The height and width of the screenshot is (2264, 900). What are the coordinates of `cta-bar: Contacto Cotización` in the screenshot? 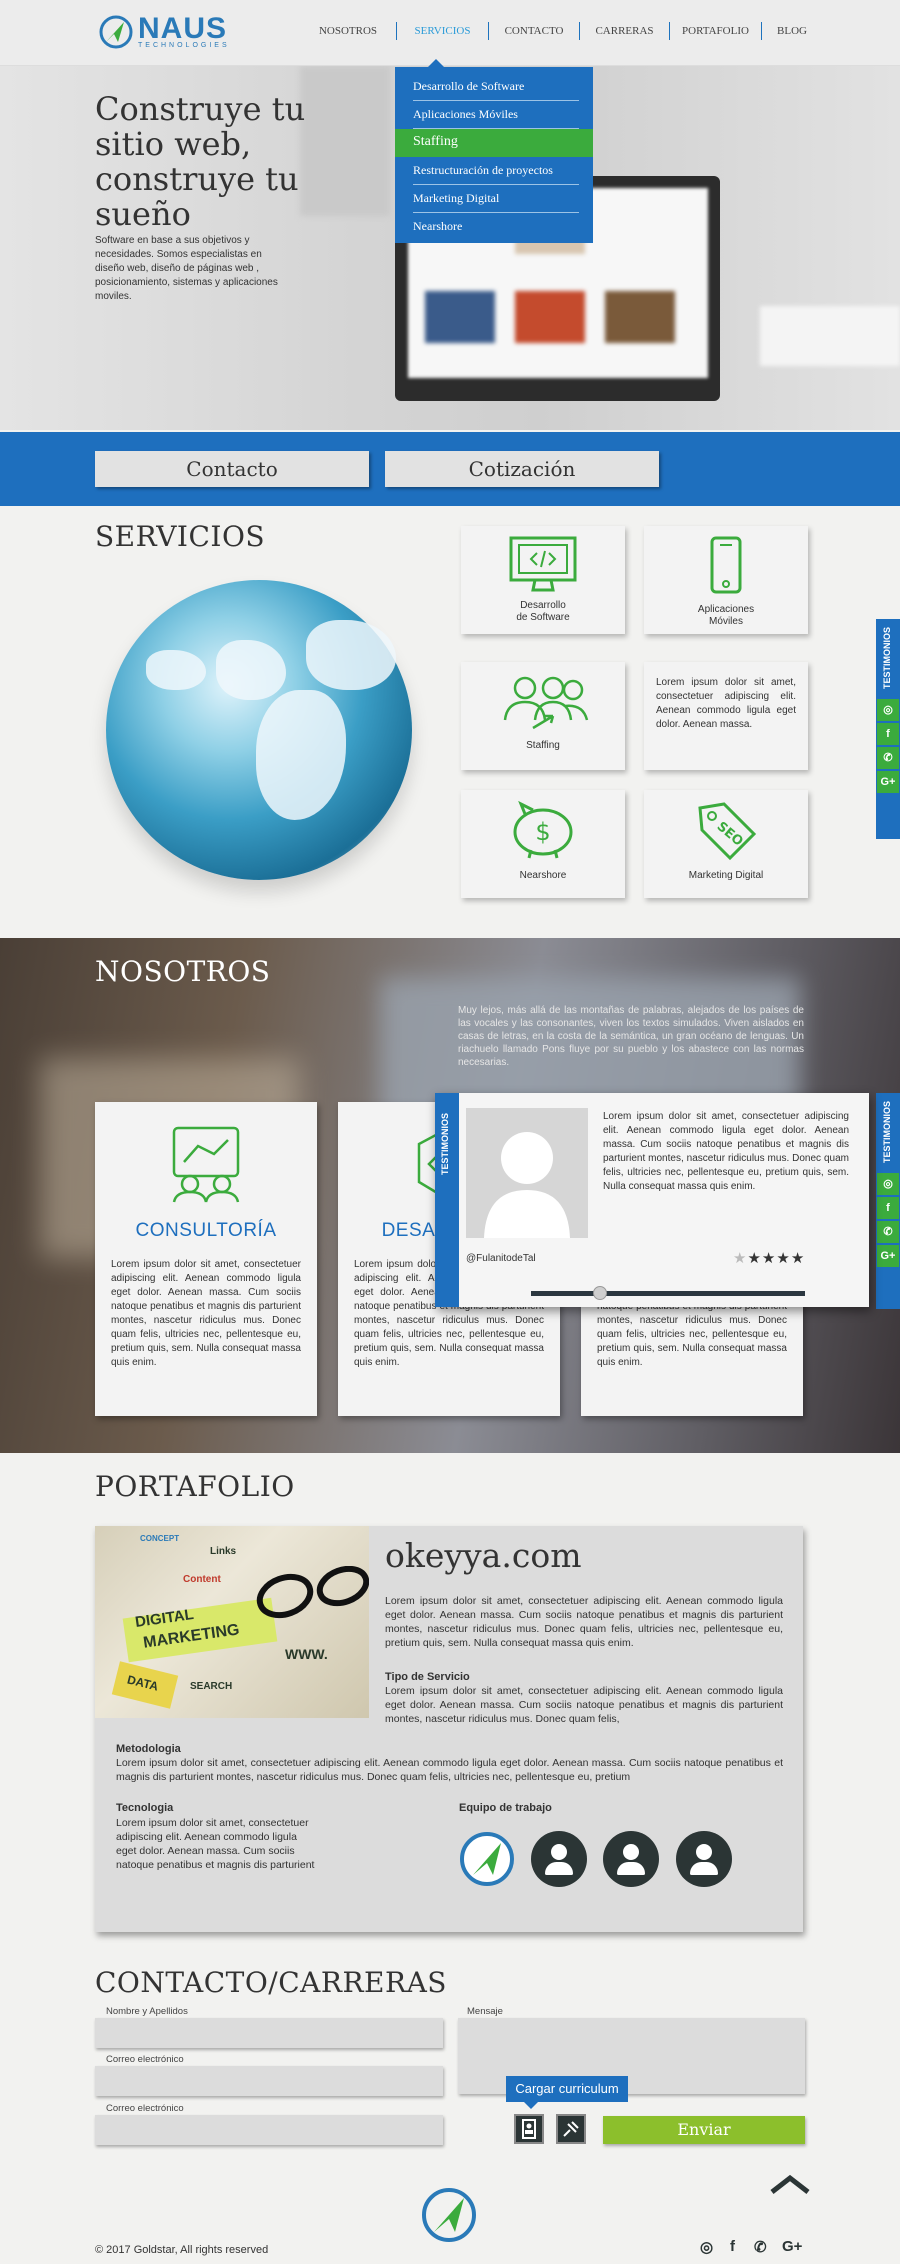 It's located at (450, 469).